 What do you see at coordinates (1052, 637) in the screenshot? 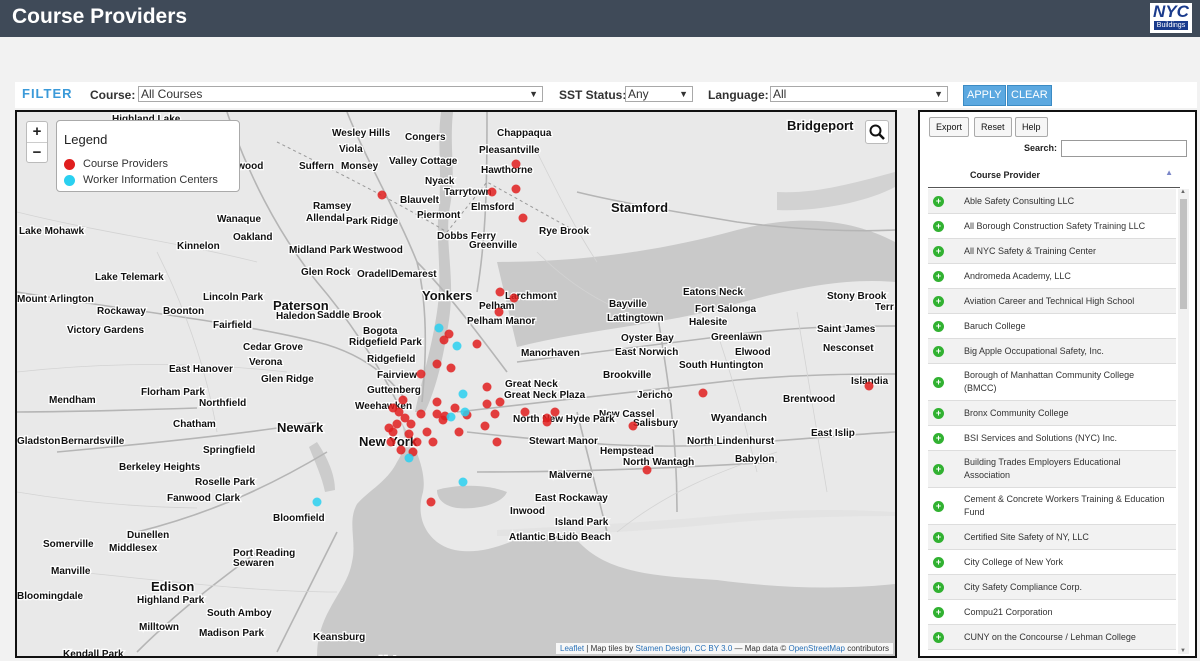
I see `table-row: + CUNY on the Concourse / Lehman College` at bounding box center [1052, 637].